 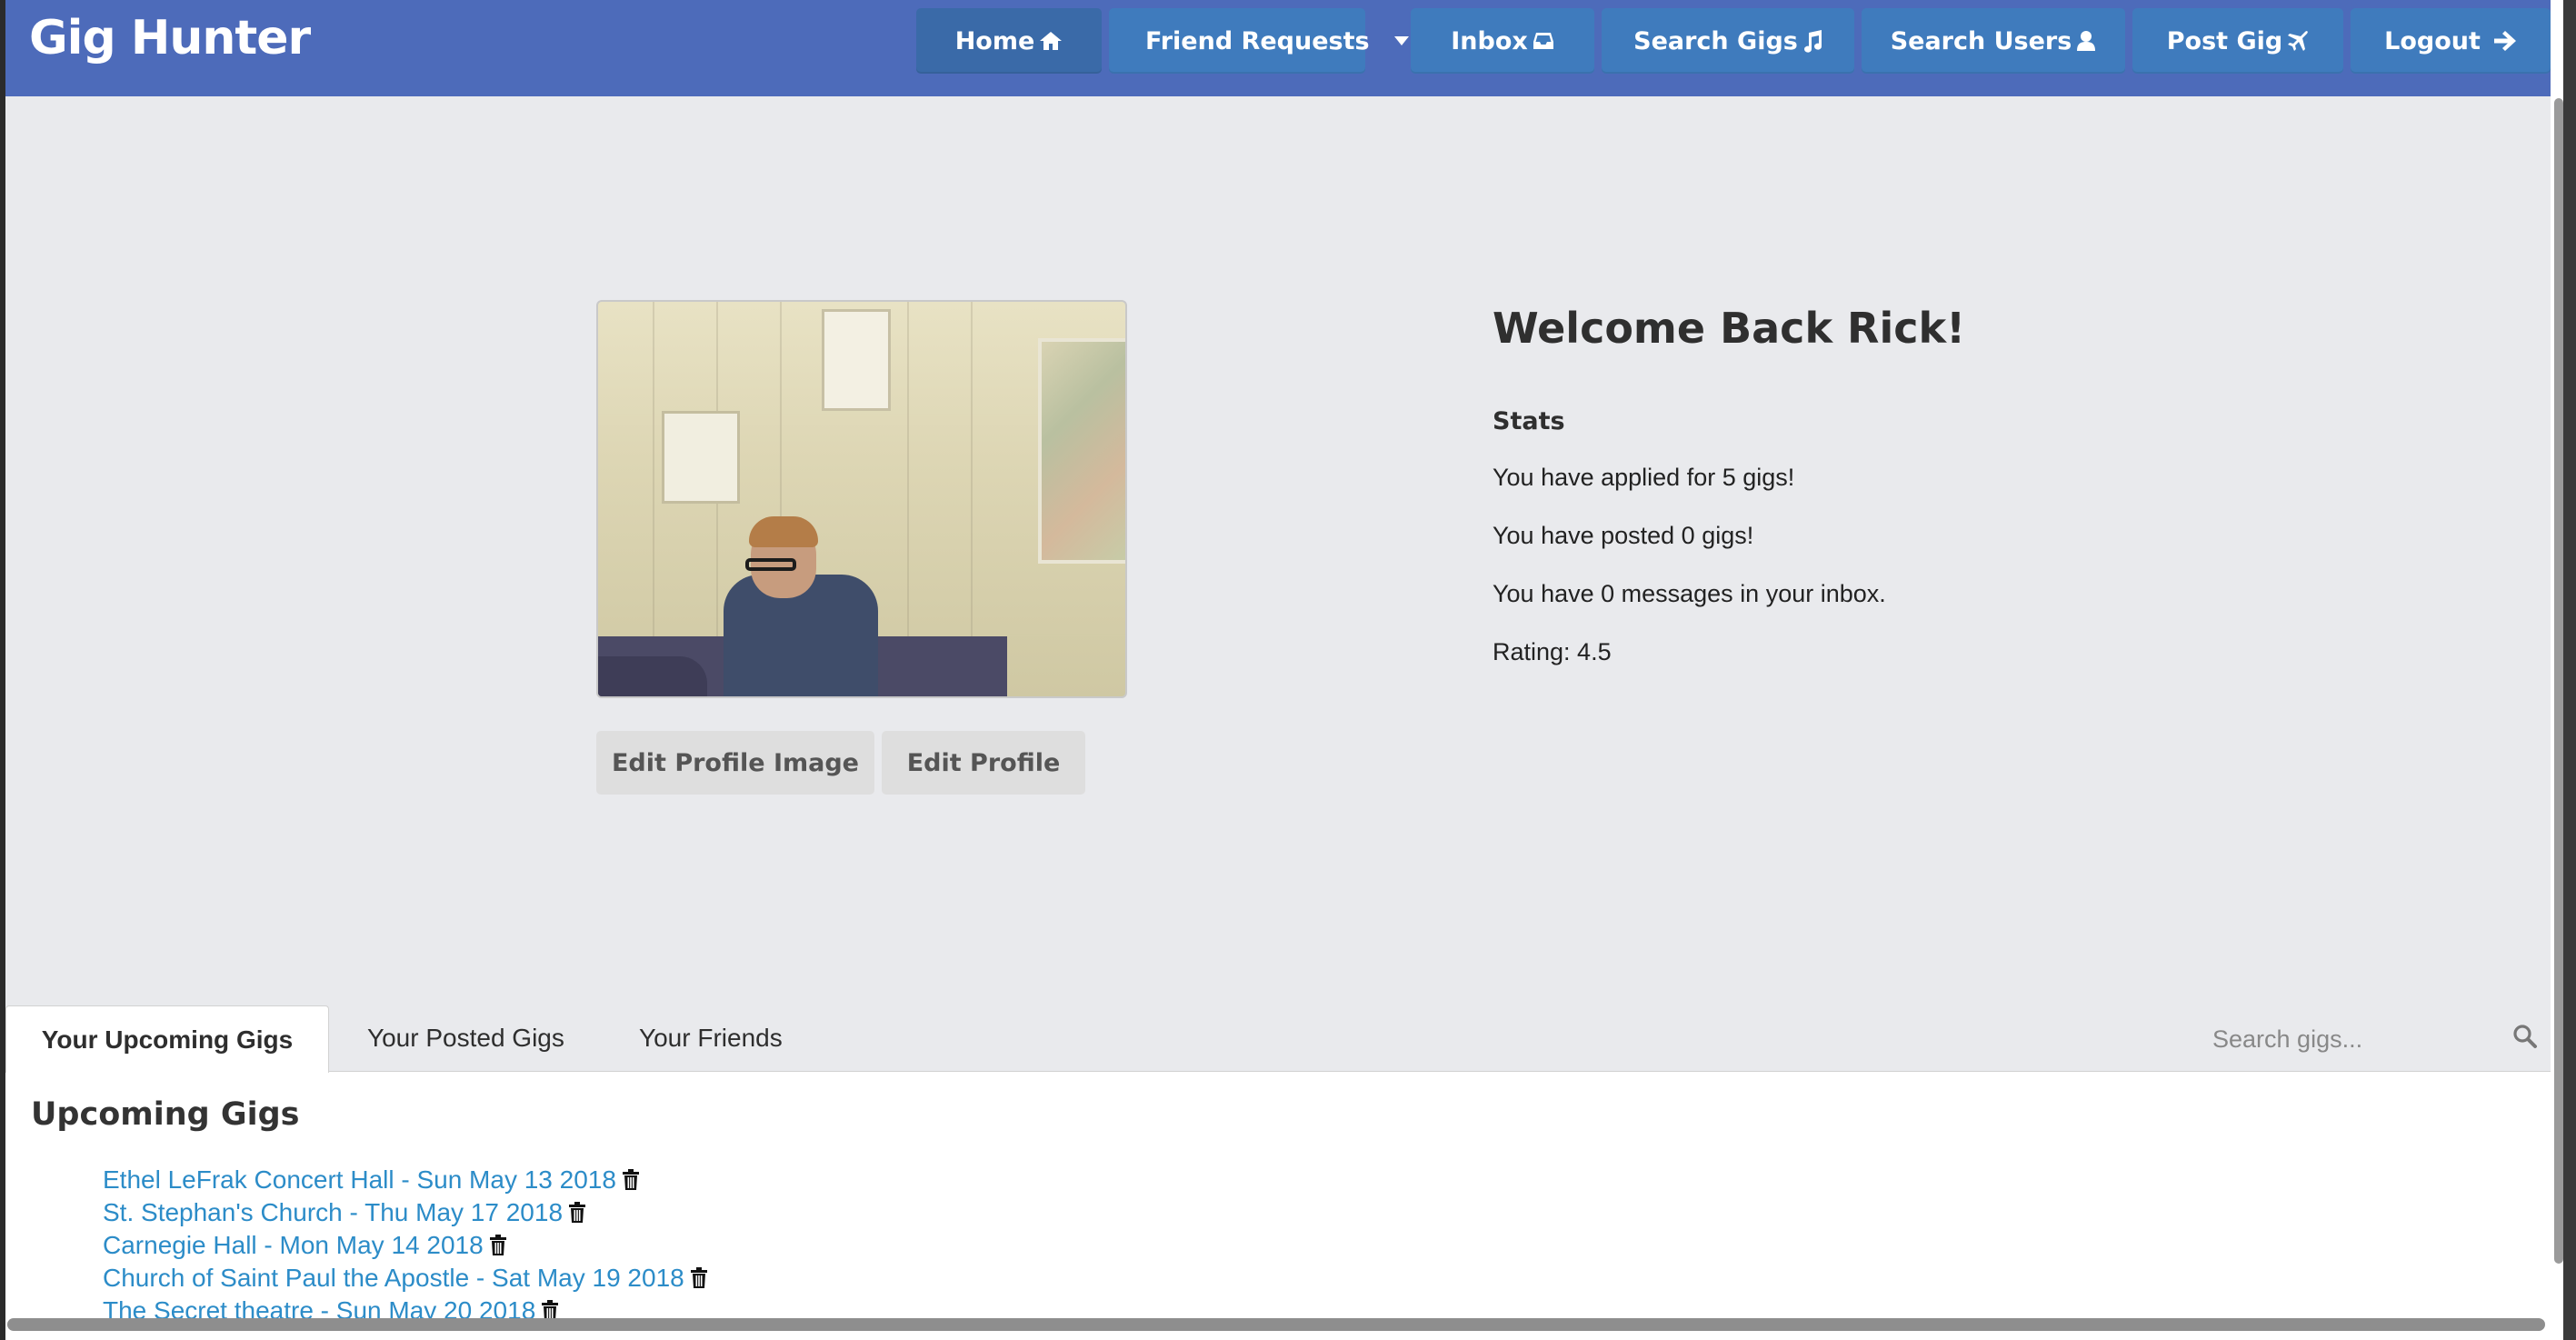 I want to click on tab-friends-label: Your Friends, so click(x=711, y=1038).